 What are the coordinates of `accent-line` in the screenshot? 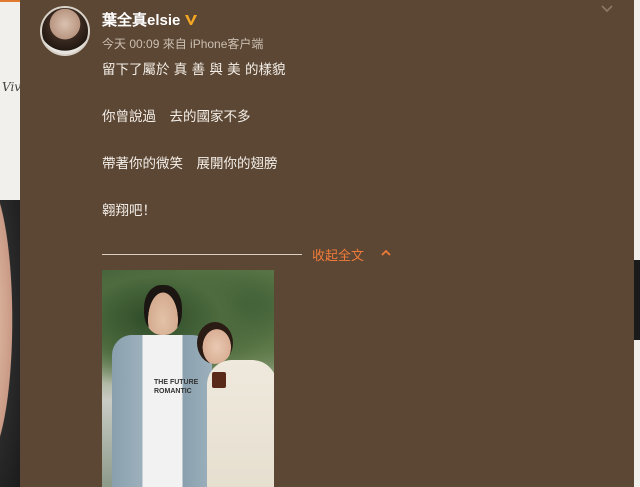 It's located at (10, 1).